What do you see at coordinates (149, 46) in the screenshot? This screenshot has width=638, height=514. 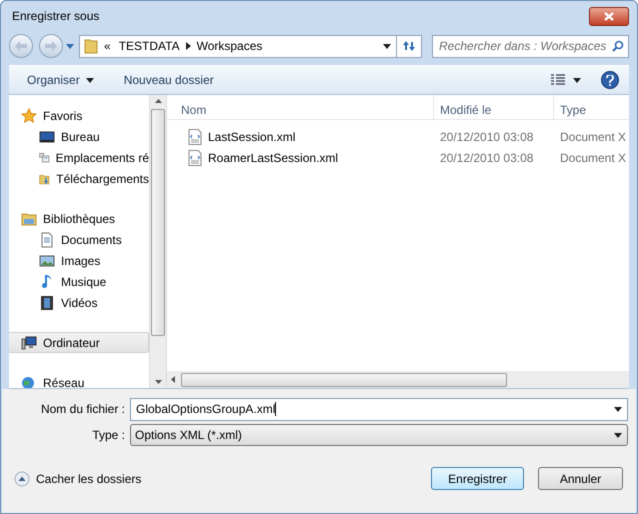 I see `breadcrumb-item: TESTDATA` at bounding box center [149, 46].